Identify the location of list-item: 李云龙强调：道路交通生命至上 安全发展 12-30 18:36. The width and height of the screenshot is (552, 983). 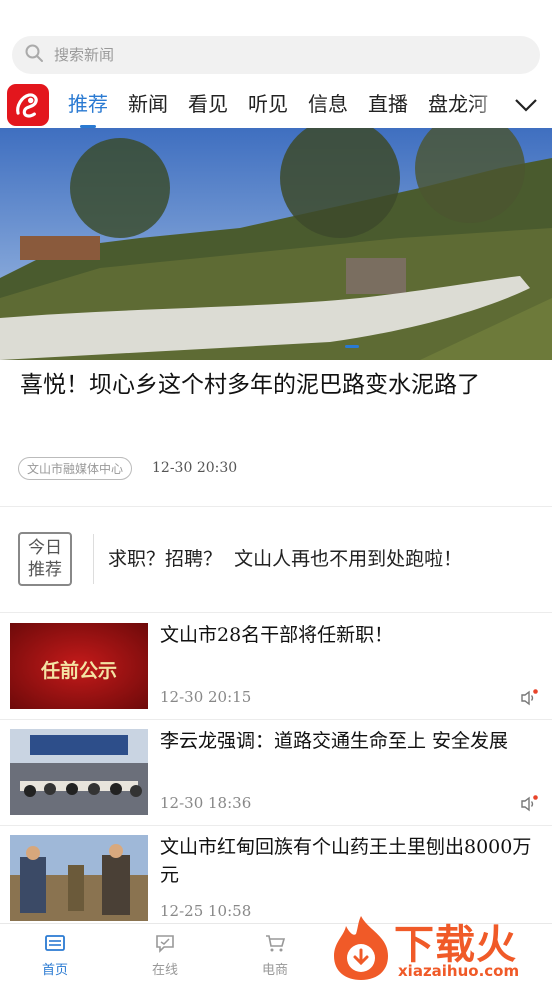
(276, 772).